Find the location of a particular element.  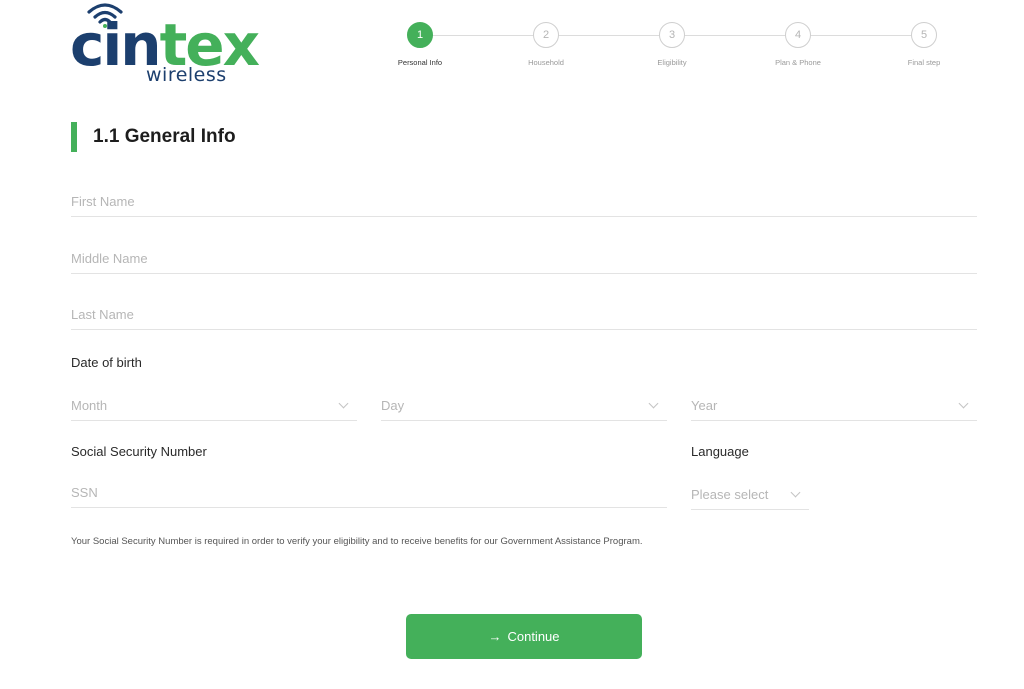

ssn-field is located at coordinates (369, 493).